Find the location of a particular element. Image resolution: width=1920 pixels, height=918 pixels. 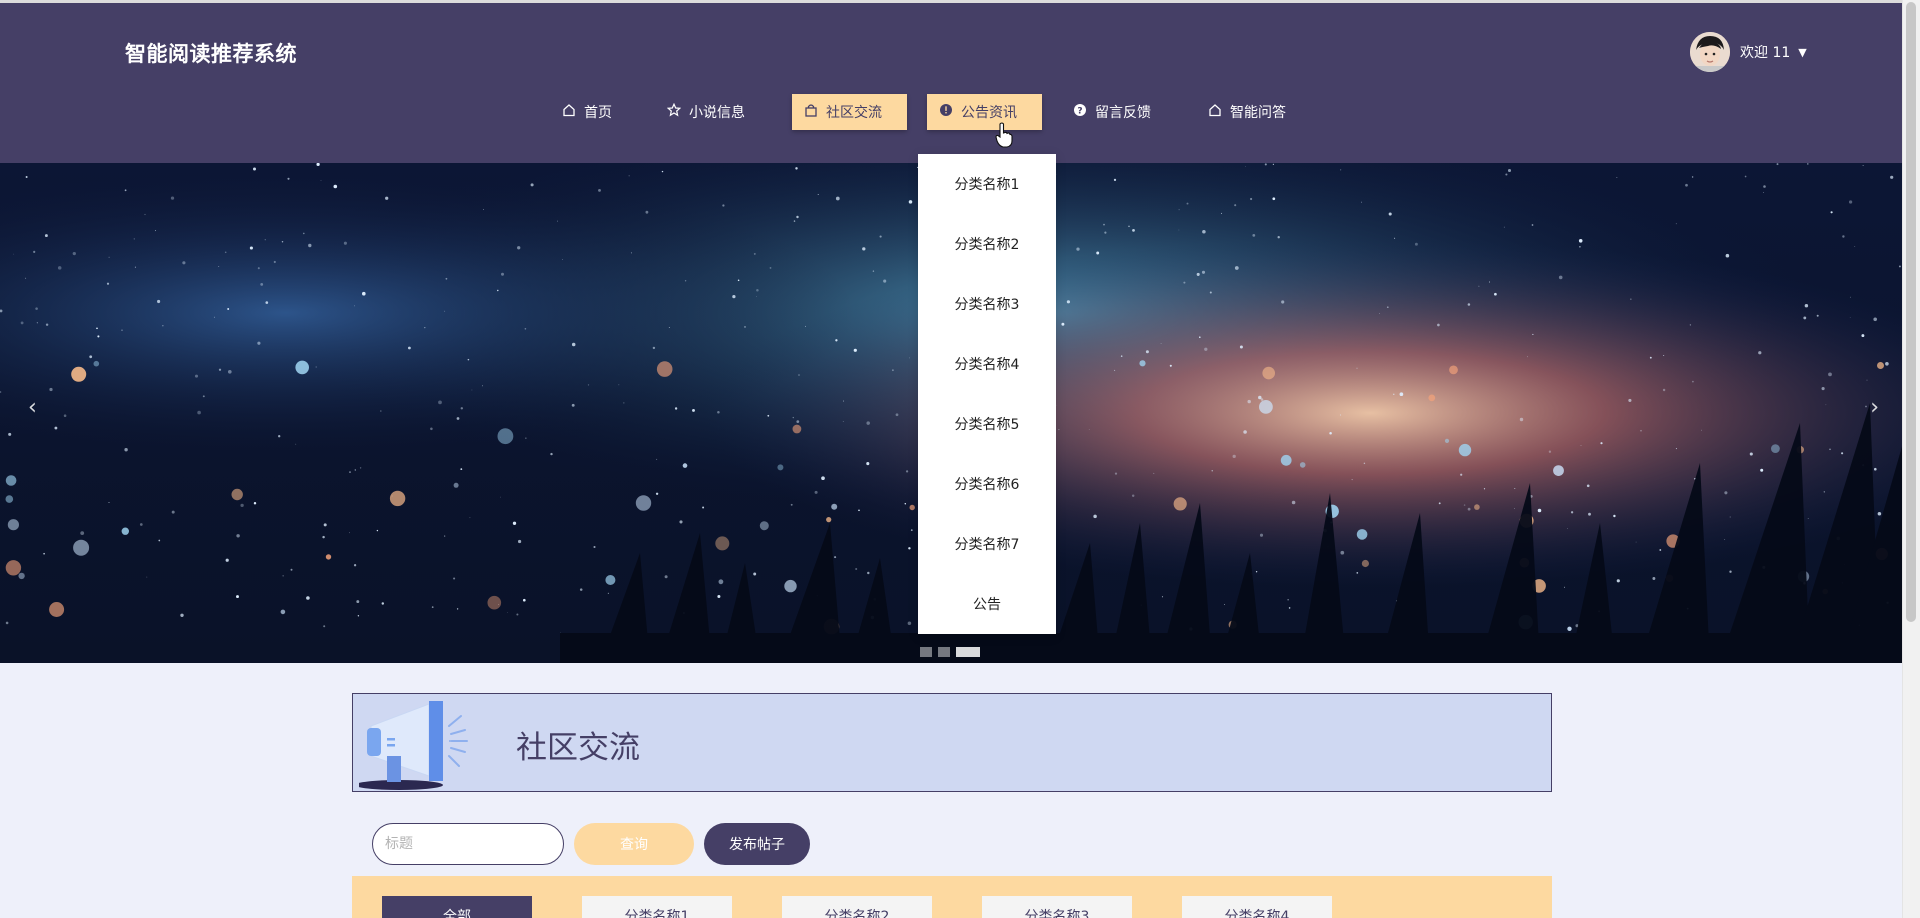

nav-label: 社区交流 is located at coordinates (854, 113).